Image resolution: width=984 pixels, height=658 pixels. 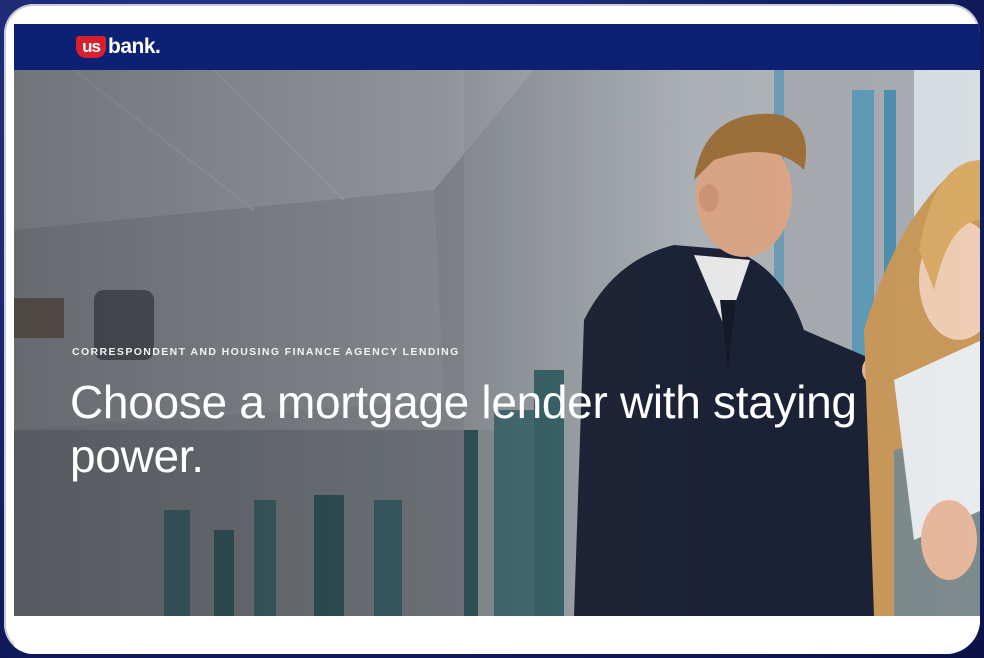 I want to click on logo-wordmark: bank., so click(x=134, y=46).